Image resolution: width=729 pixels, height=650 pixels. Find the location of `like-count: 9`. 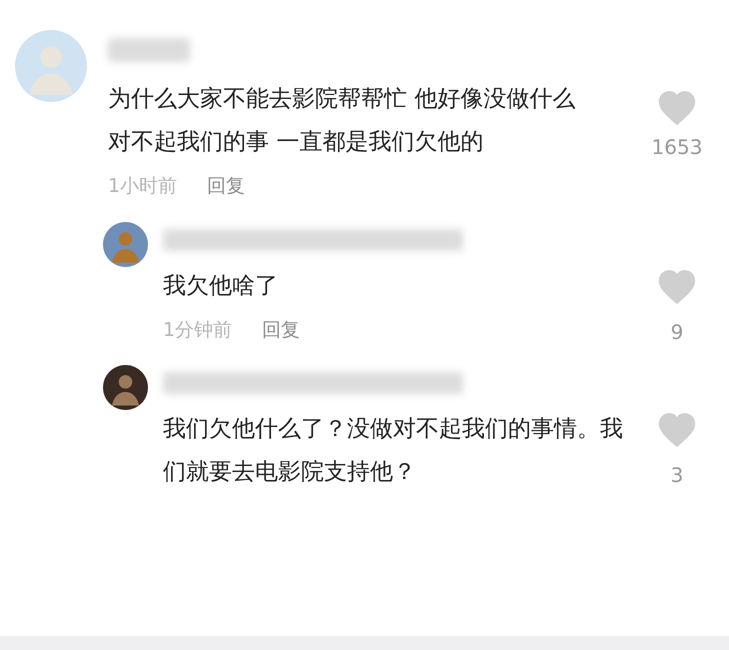

like-count: 9 is located at coordinates (677, 332).